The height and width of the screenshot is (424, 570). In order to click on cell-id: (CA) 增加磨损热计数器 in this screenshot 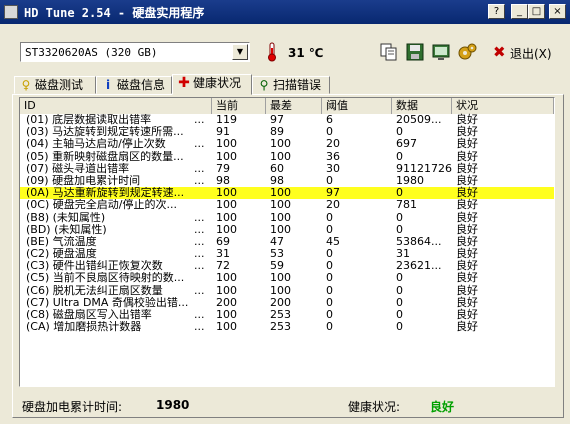, I will do `click(84, 327)`.